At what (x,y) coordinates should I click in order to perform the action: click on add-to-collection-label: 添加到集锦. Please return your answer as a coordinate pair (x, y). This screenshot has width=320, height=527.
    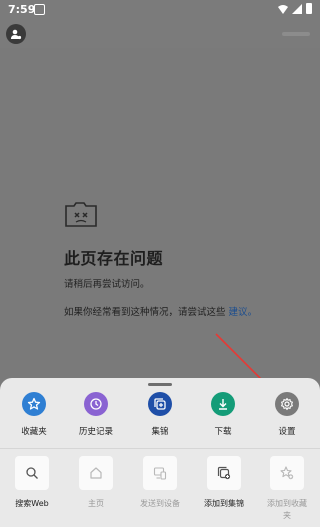
    Looking at the image, I should click on (224, 503).